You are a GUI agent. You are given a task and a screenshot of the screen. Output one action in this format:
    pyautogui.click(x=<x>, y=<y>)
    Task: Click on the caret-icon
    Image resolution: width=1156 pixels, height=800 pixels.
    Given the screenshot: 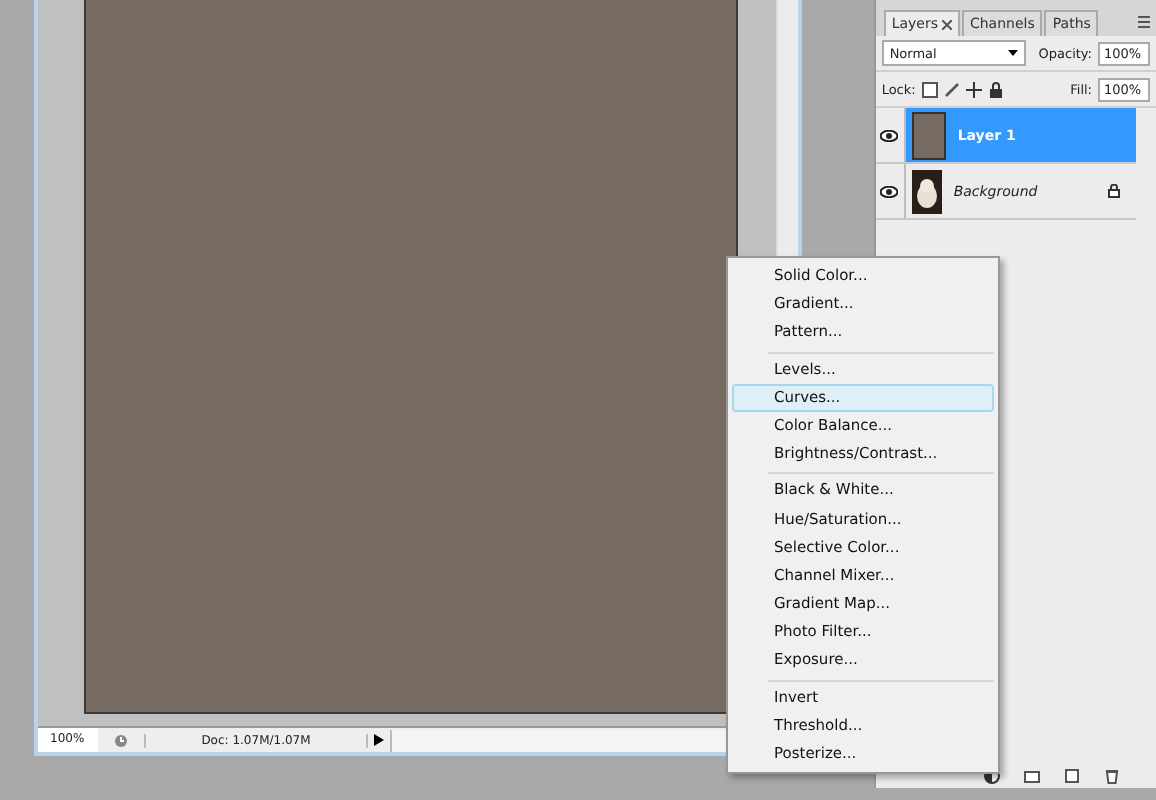 What is the action you would take?
    pyautogui.click(x=1012, y=53)
    